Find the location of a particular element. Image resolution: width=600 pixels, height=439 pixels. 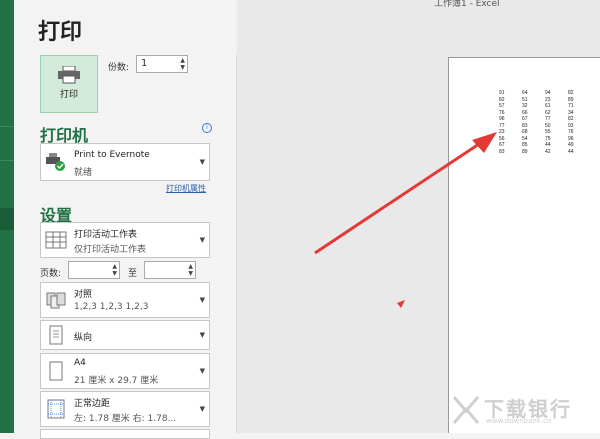

pages-to-input: ▲ ▼ is located at coordinates (170, 270).